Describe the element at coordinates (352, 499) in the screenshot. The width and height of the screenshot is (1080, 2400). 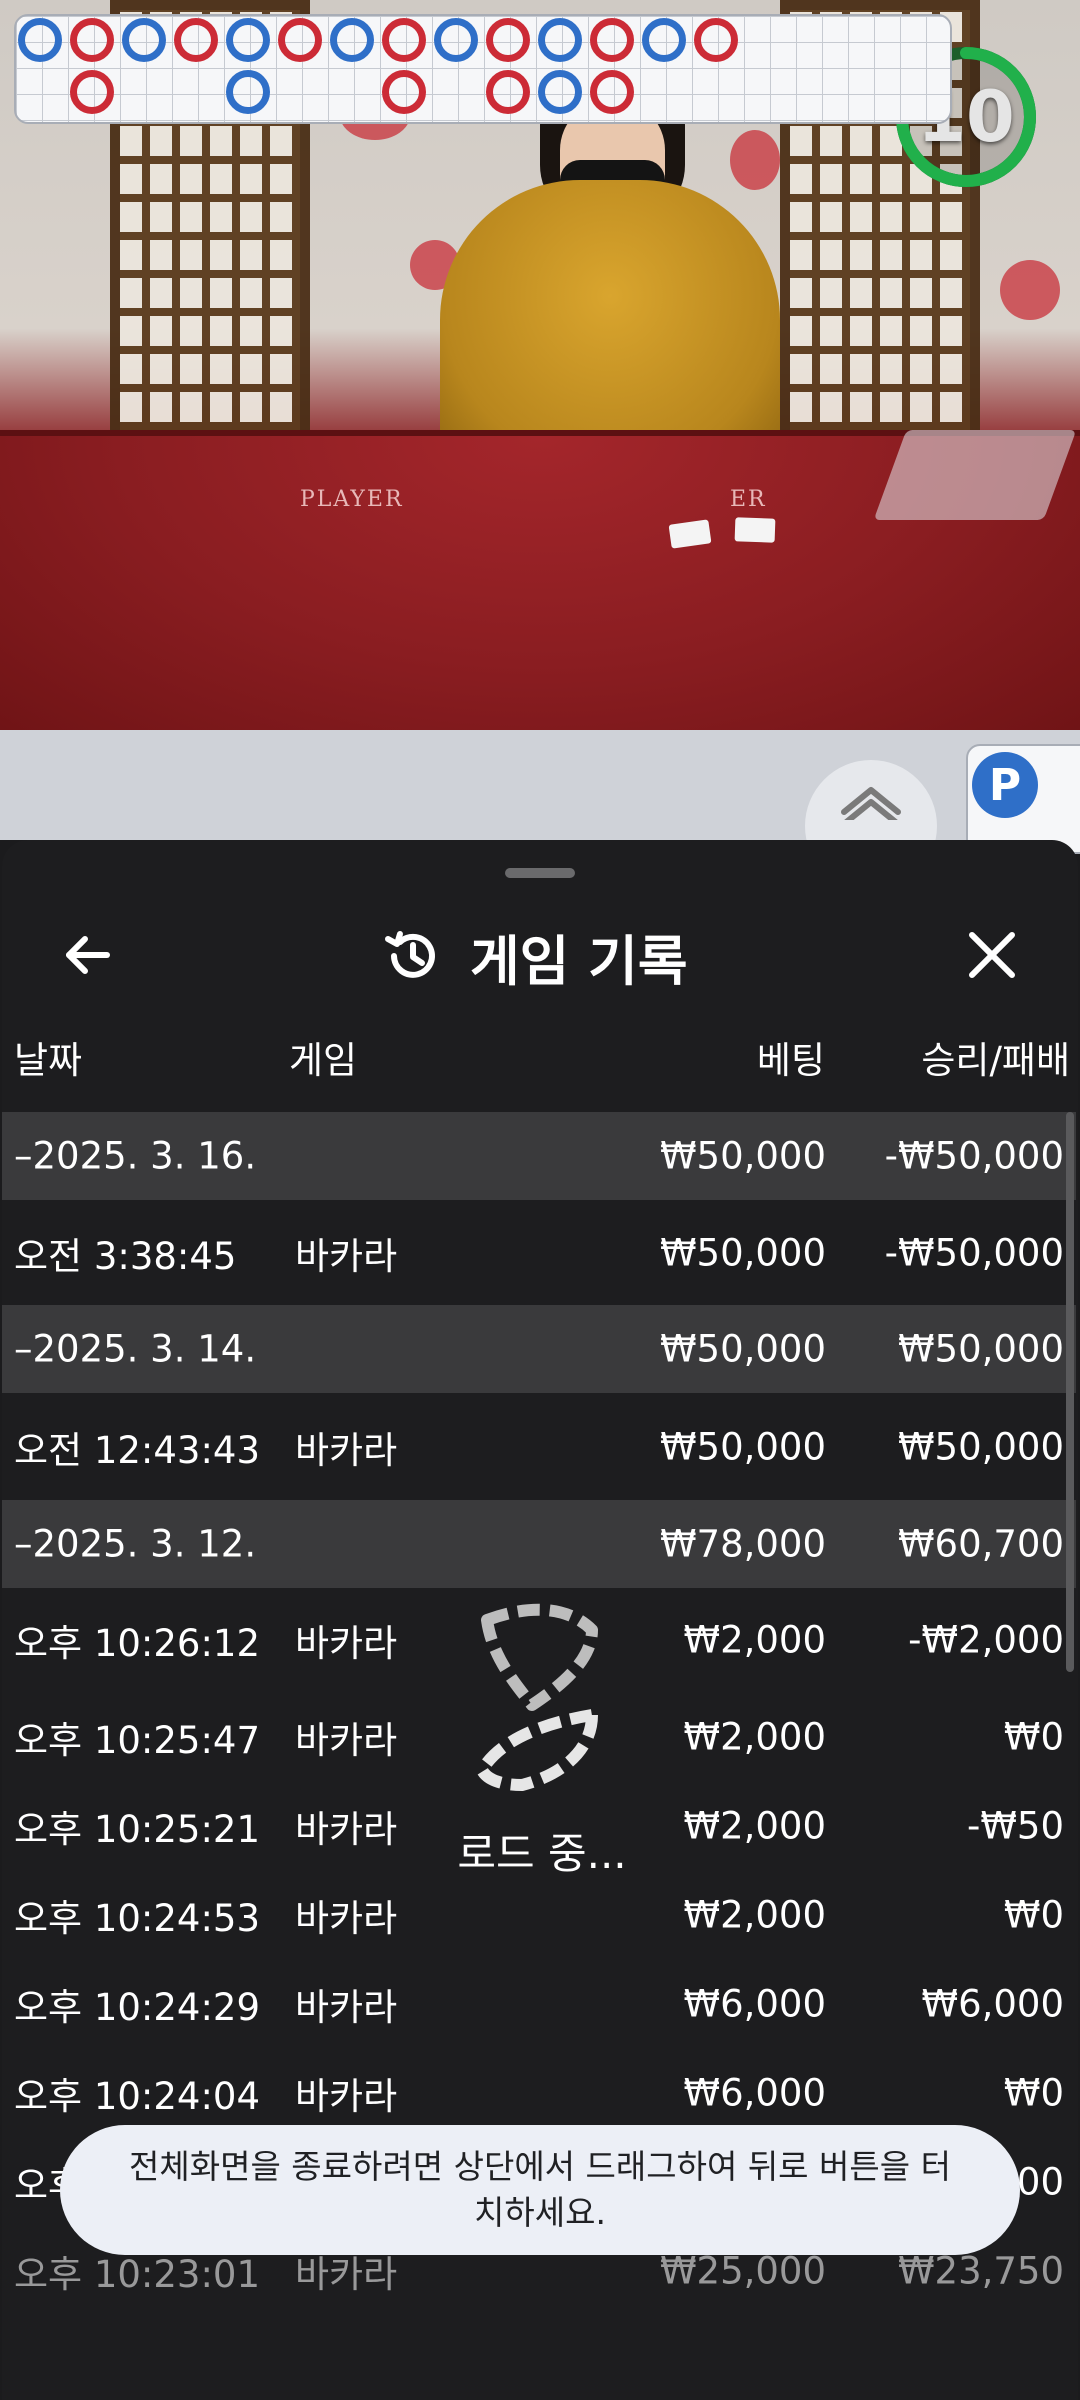
I see `table-label-player: PLAYER` at that location.